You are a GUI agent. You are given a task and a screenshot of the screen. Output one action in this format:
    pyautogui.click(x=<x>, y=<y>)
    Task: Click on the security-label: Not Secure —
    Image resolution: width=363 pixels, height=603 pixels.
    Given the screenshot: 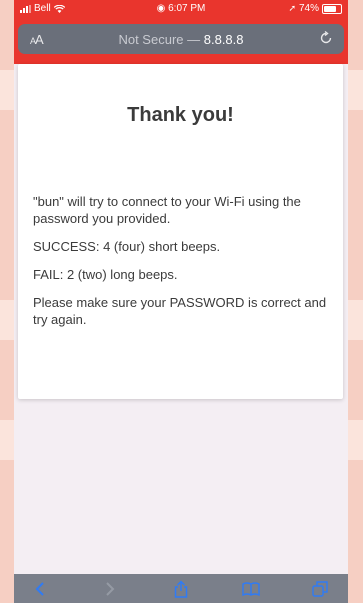 What is the action you would take?
    pyautogui.click(x=159, y=39)
    